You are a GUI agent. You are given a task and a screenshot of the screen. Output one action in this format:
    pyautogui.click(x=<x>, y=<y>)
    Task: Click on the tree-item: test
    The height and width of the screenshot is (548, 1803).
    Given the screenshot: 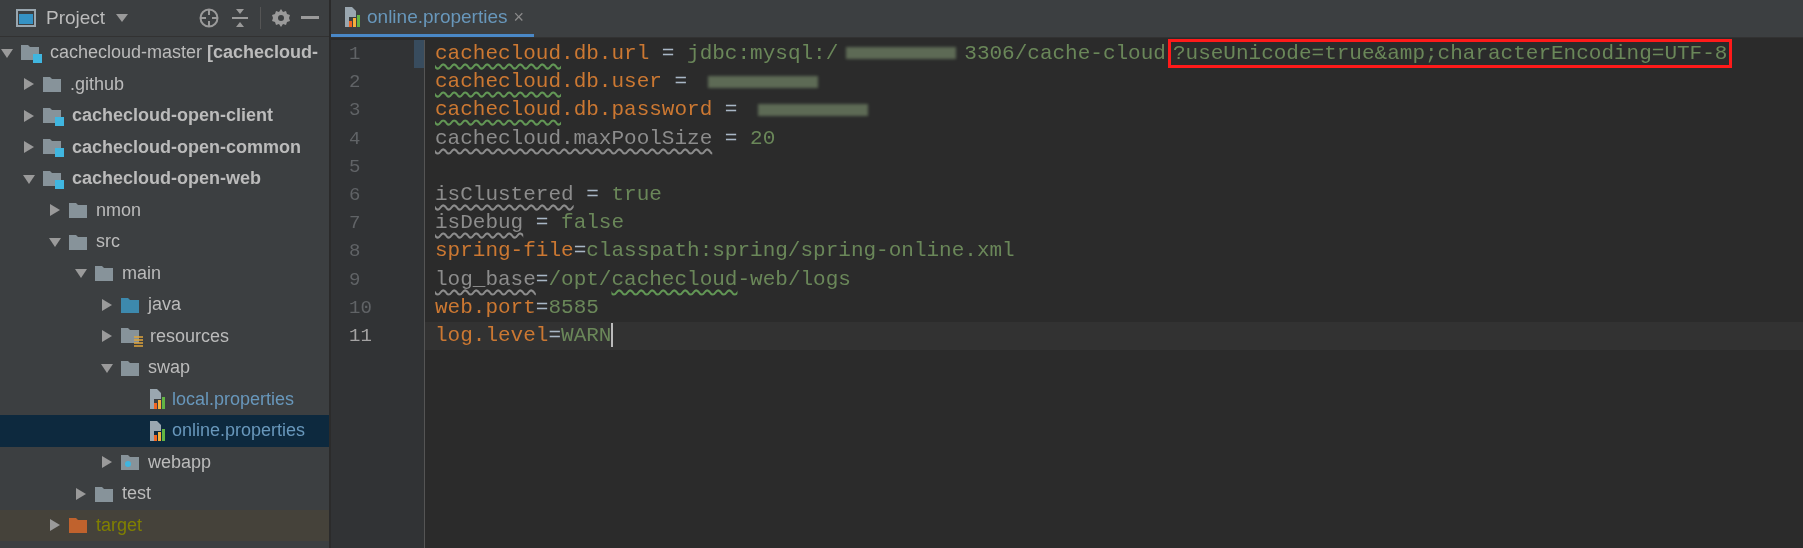 What is the action you would take?
    pyautogui.click(x=164, y=494)
    